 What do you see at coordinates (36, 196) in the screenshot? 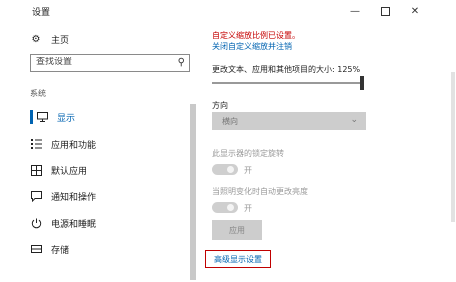
I see `notification-icon` at bounding box center [36, 196].